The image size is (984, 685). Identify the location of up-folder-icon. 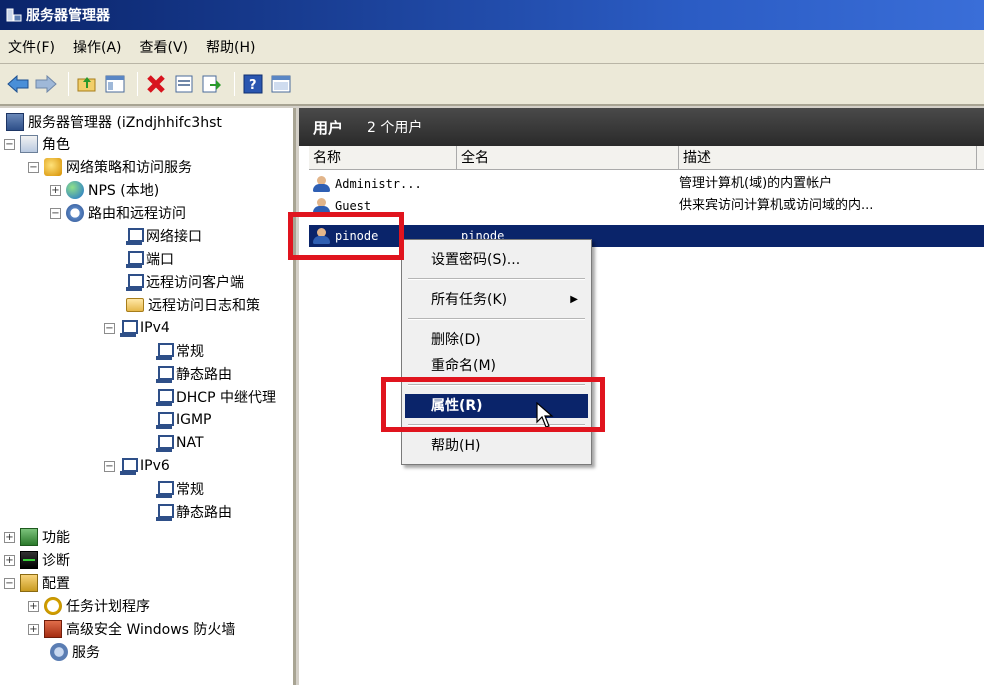
(87, 84).